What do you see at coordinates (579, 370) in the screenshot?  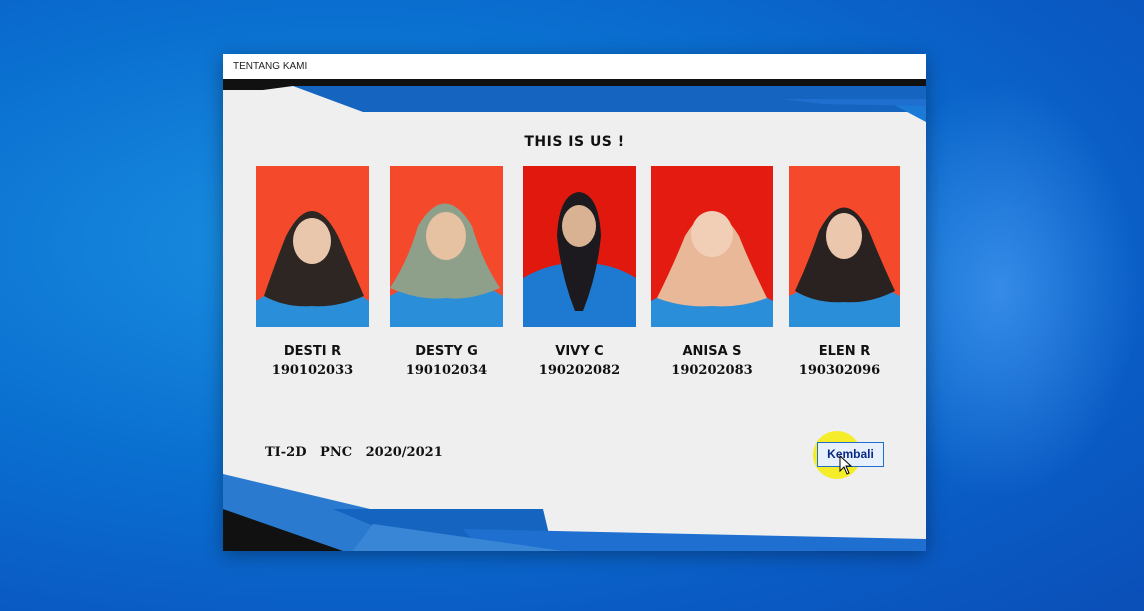 I see `member-nim: 190202082` at bounding box center [579, 370].